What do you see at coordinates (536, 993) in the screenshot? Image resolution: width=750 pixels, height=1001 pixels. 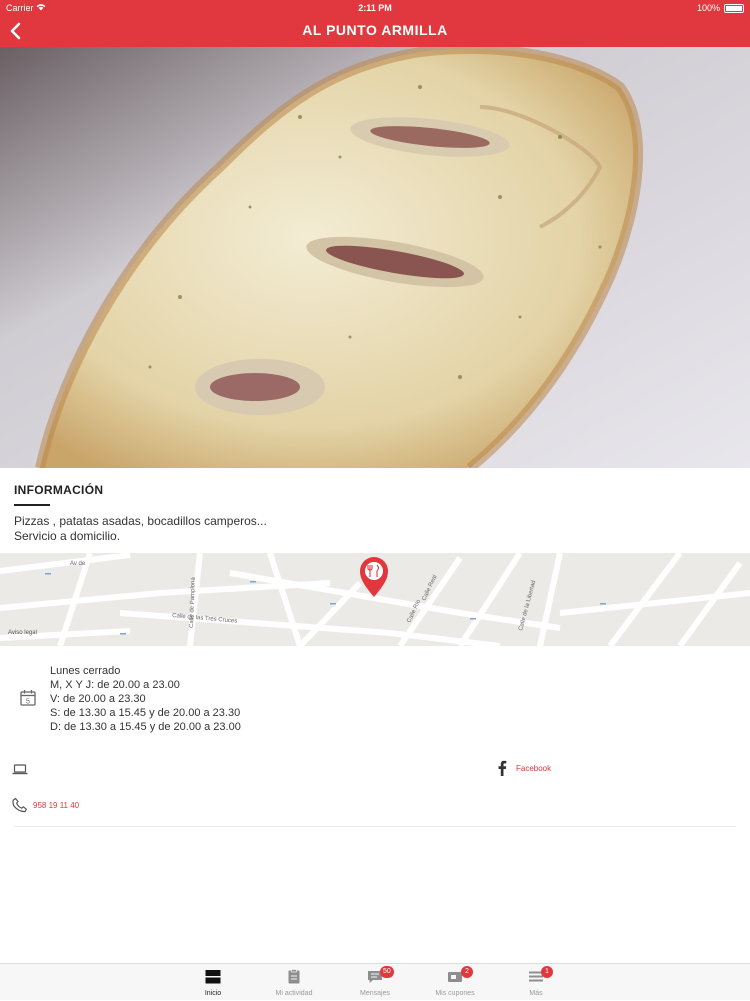 I see `tab-label: Más` at bounding box center [536, 993].